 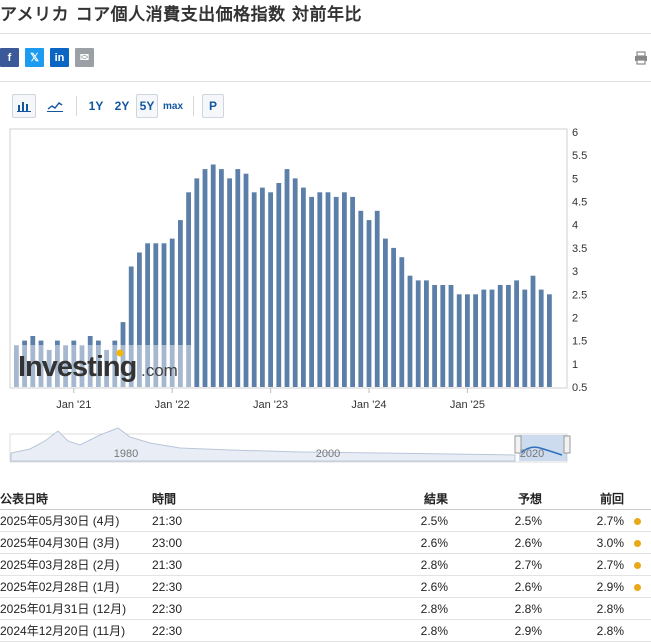 I want to click on y-tick-label: 1, so click(x=575, y=365).